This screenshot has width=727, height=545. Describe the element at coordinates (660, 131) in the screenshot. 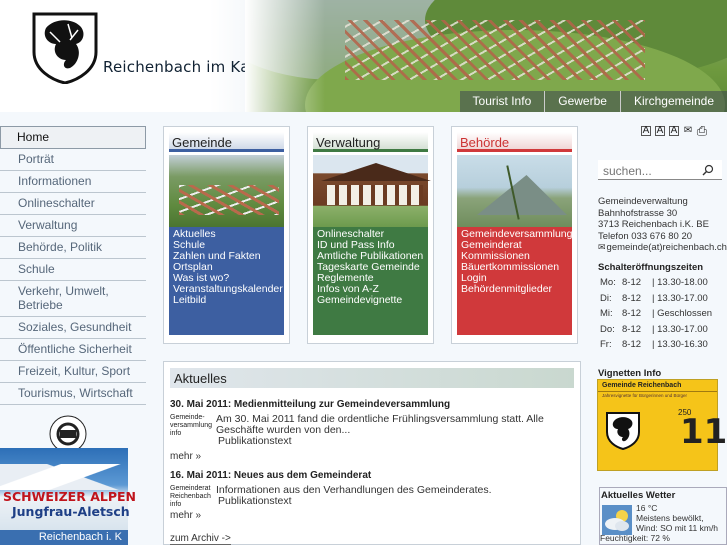

I see `font-size-medium-icon: A` at that location.